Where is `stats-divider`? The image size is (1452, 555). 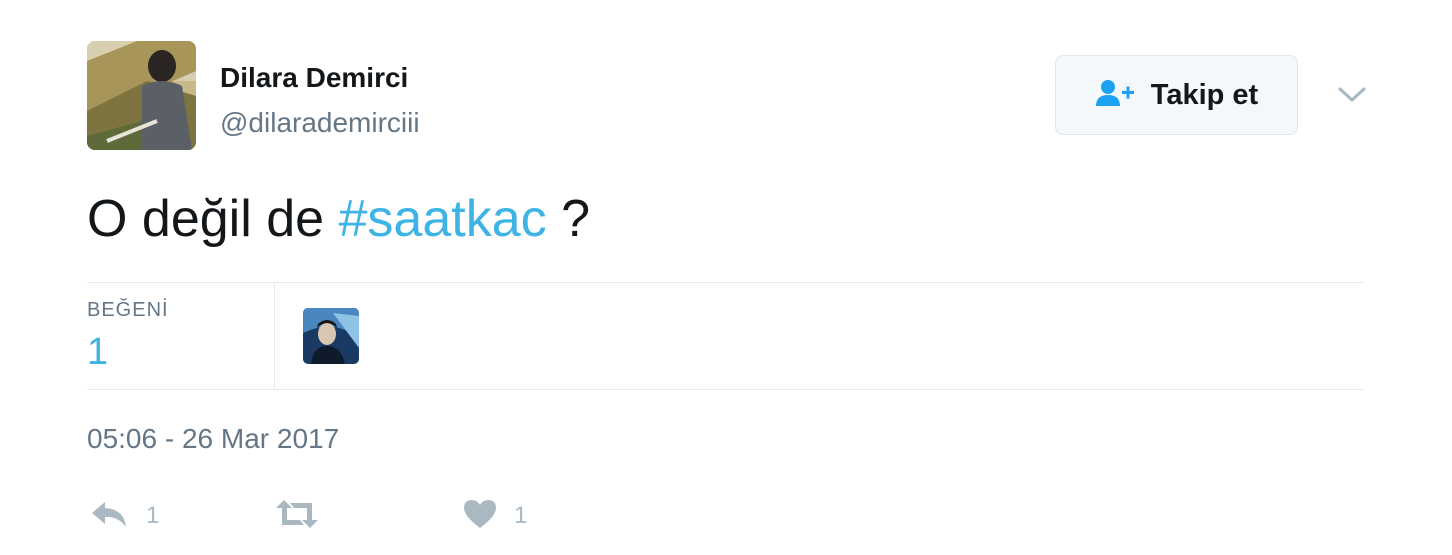 stats-divider is located at coordinates (274, 336).